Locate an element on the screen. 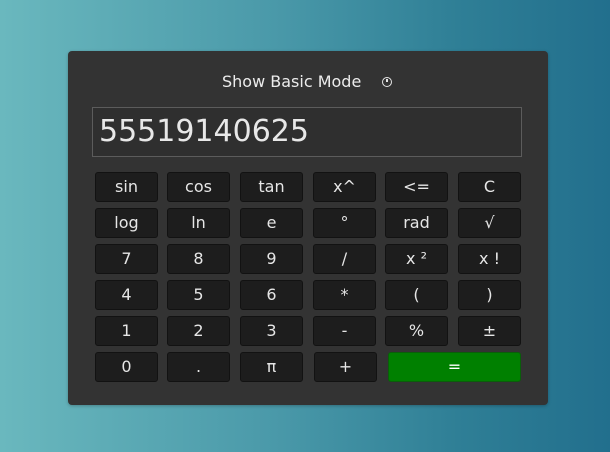 The width and height of the screenshot is (610, 452). eight-button: 8 is located at coordinates (198, 259).